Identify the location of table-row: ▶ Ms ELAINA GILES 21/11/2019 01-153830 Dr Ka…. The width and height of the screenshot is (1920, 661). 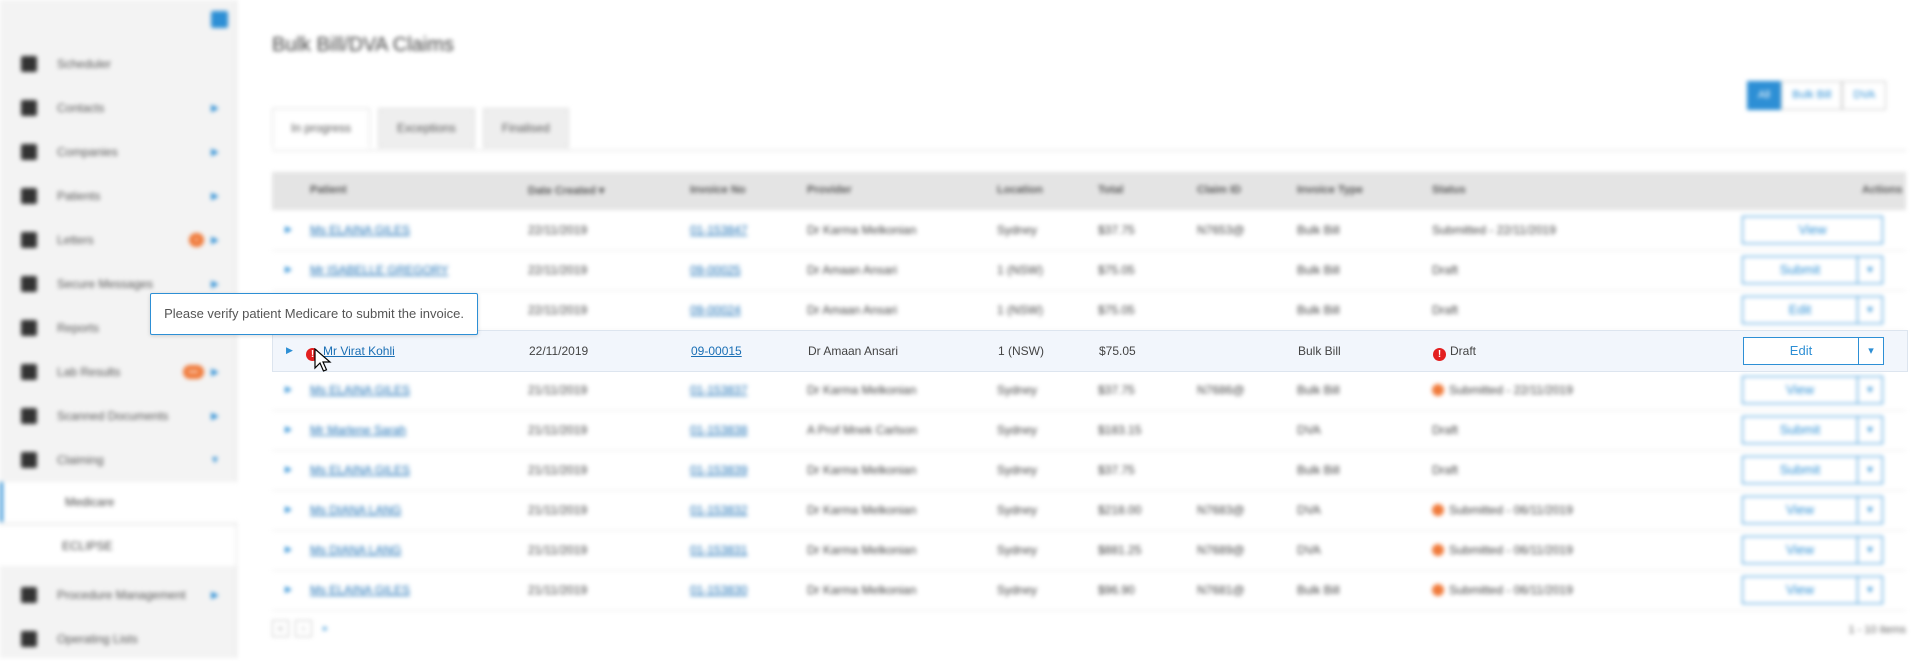
(1089, 590).